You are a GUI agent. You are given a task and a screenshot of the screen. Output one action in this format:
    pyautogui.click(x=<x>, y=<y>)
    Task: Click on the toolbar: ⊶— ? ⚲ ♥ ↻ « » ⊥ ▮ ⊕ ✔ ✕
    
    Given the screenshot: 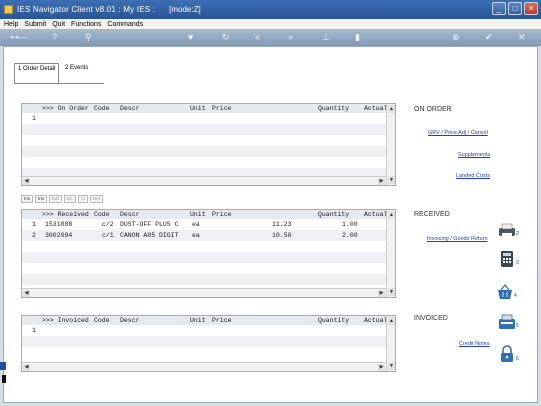 What is the action you would take?
    pyautogui.click(x=270, y=37)
    